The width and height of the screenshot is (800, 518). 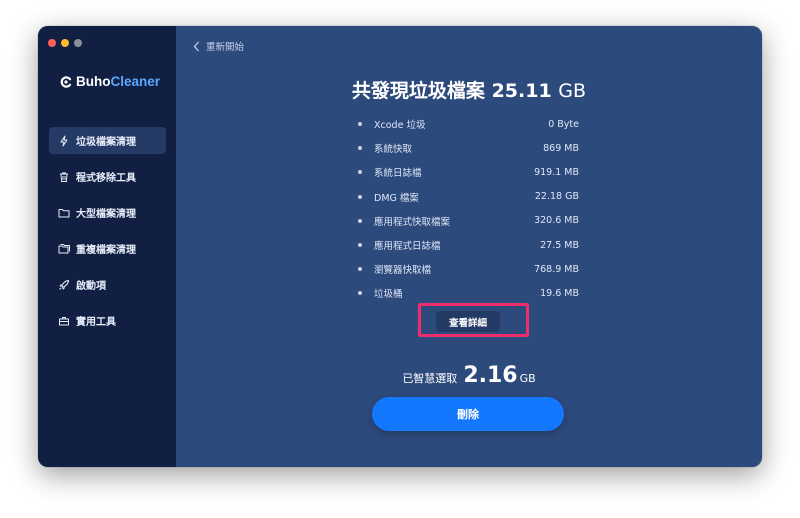 What do you see at coordinates (225, 47) in the screenshot?
I see `restart-label: 重新開始` at bounding box center [225, 47].